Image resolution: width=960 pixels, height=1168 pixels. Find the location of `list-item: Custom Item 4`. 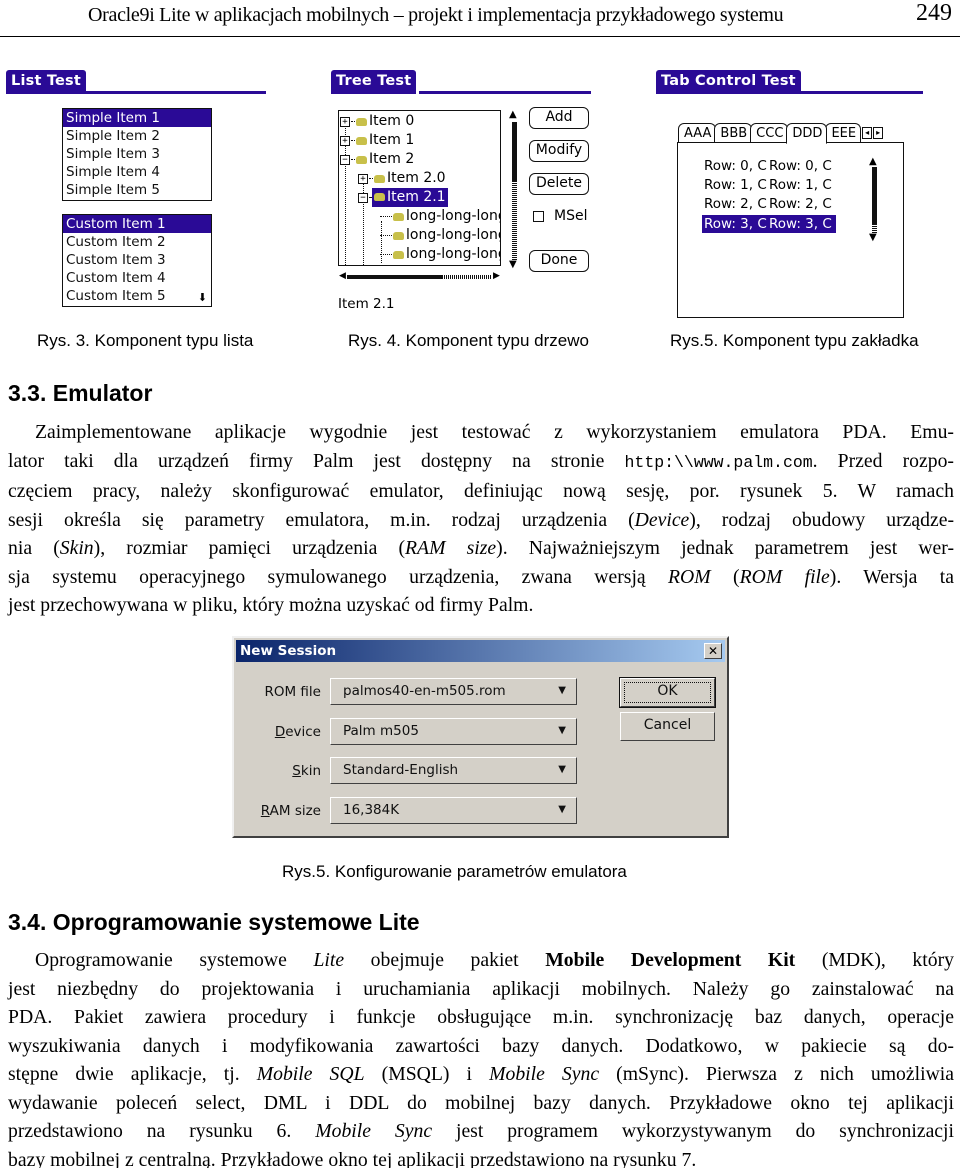

list-item: Custom Item 4 is located at coordinates (137, 278).